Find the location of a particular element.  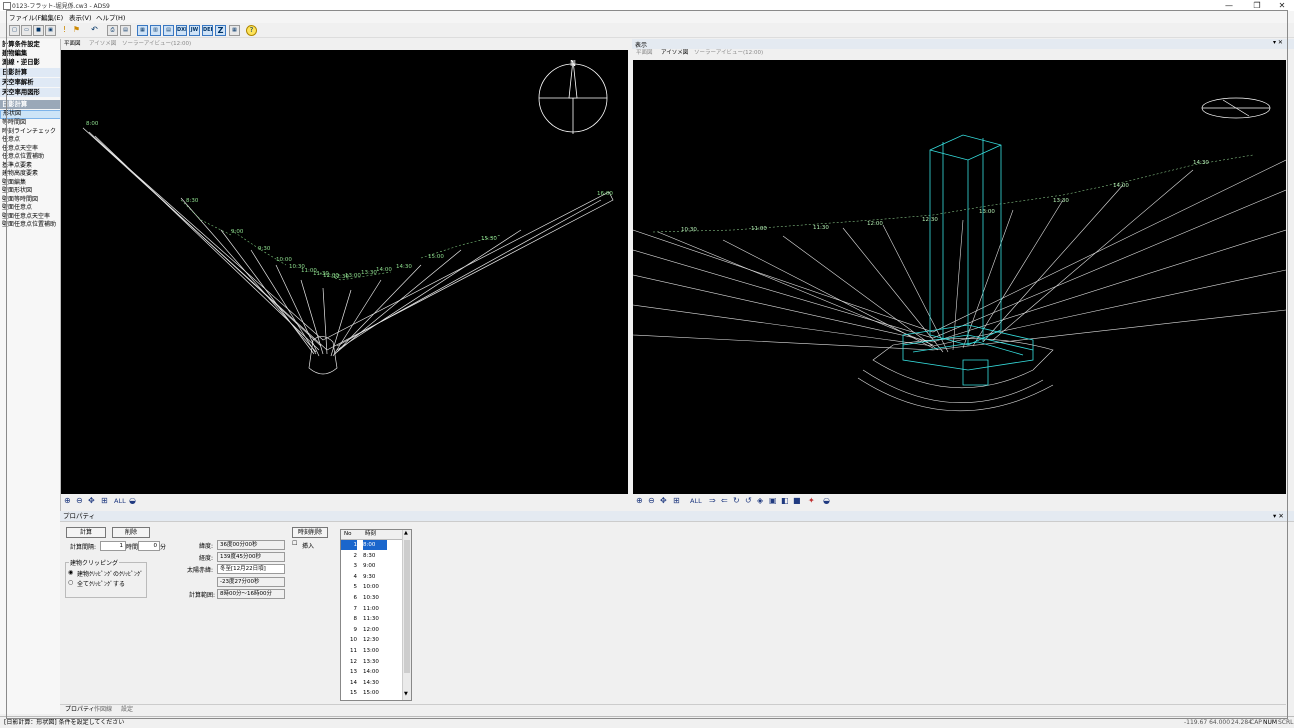

table-row: 11 13:00 is located at coordinates (372, 651).